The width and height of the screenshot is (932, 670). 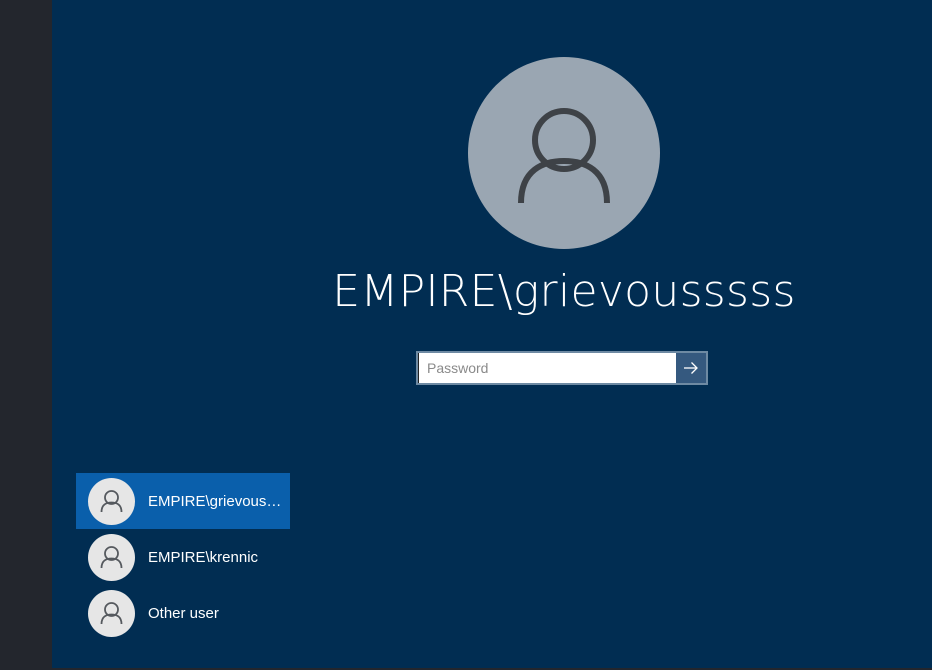 What do you see at coordinates (203, 557) in the screenshot?
I see `user-item-label: EMPIRE\krennic` at bounding box center [203, 557].